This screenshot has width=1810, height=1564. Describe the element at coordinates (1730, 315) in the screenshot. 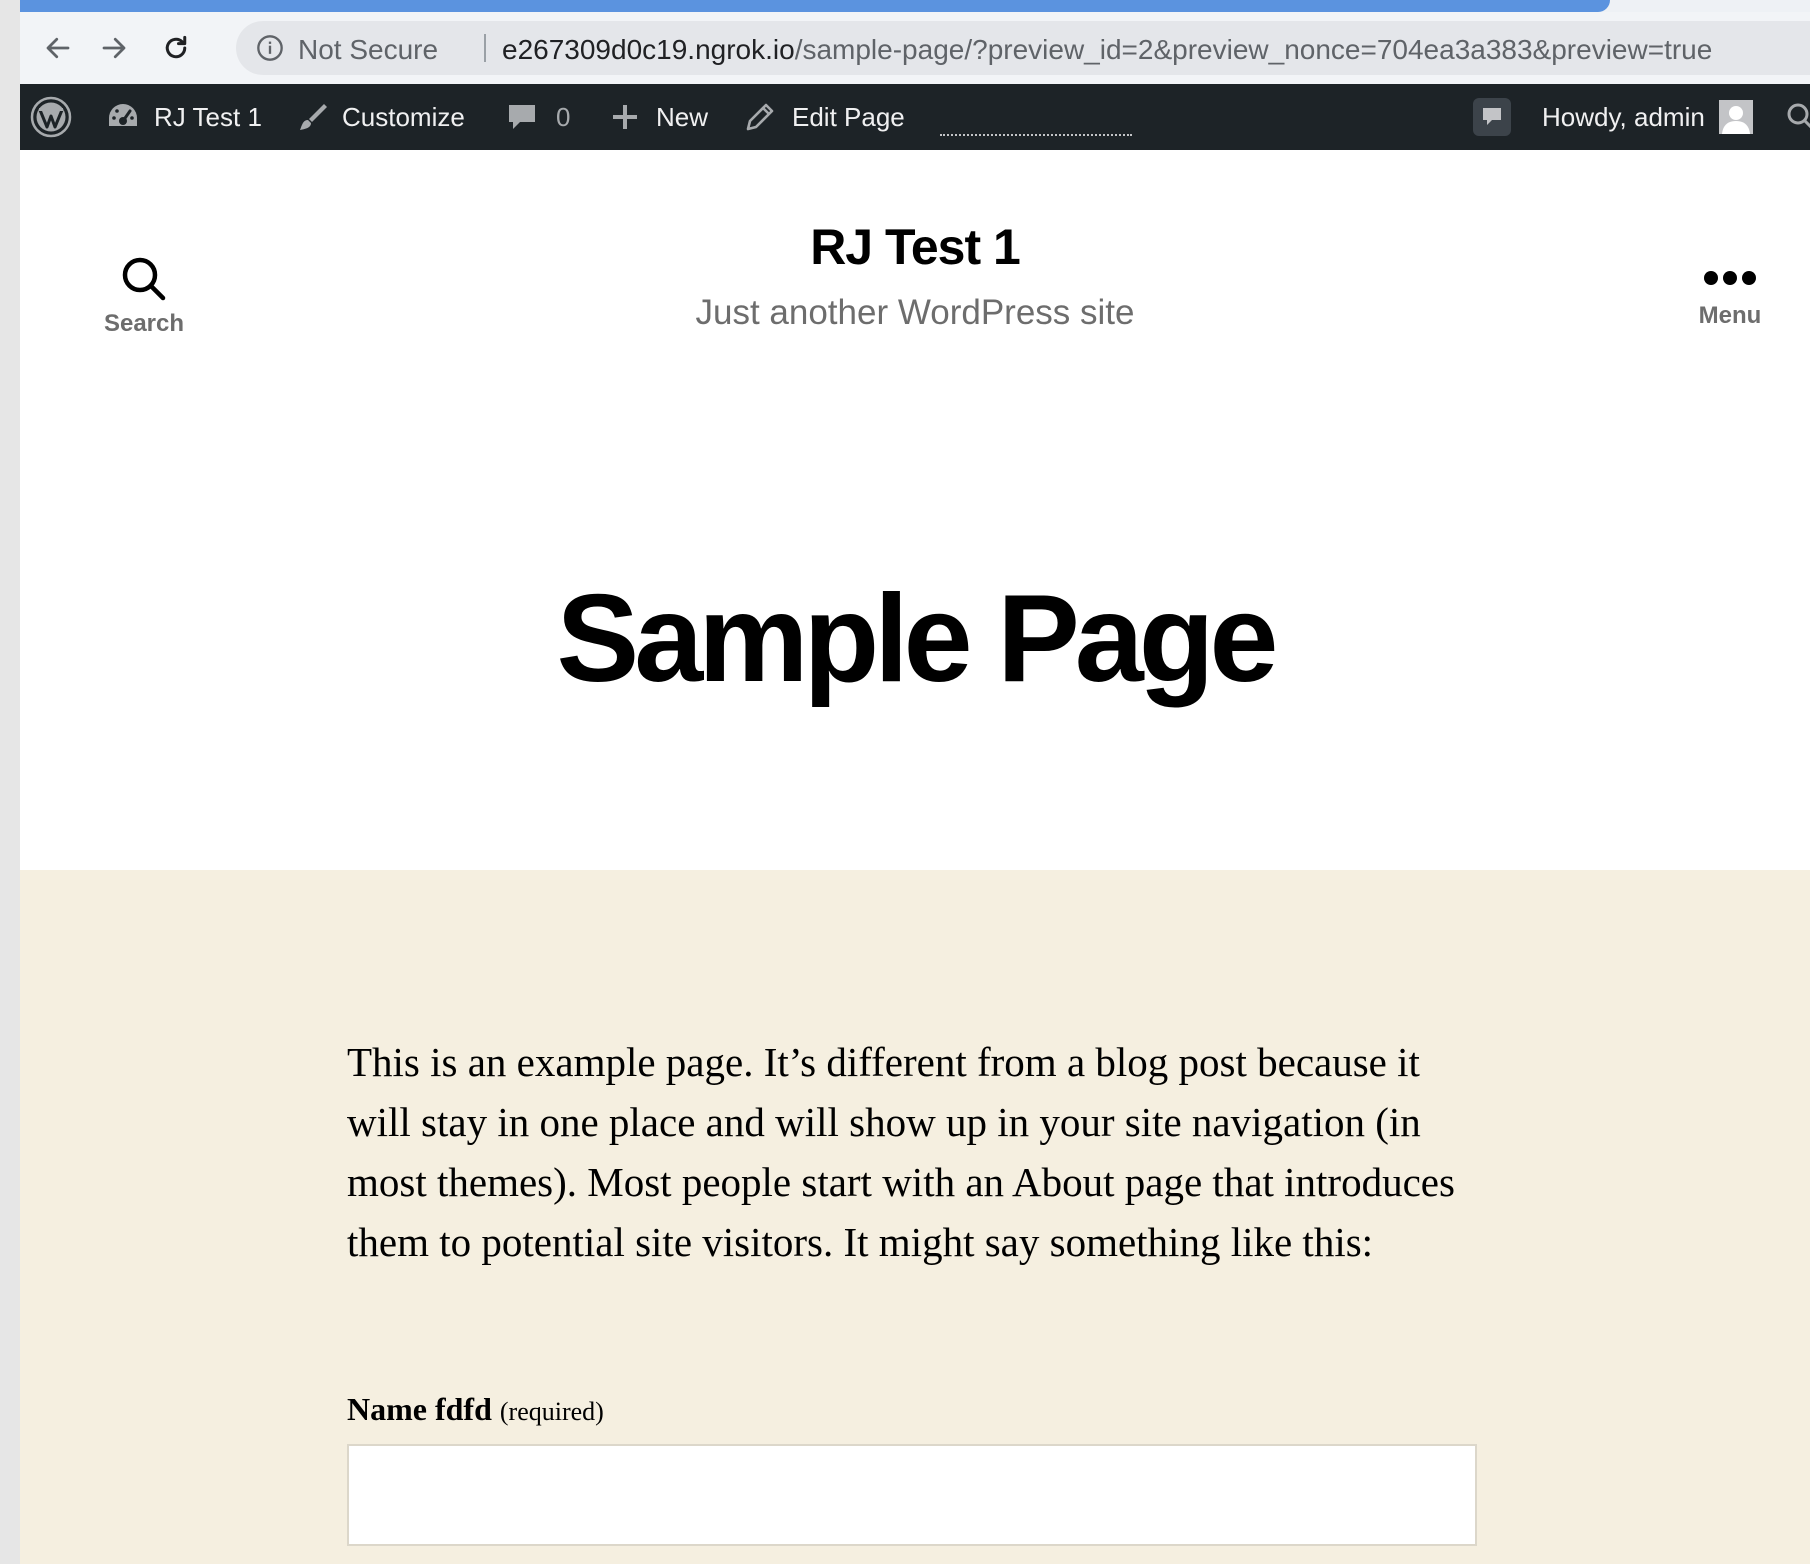

I see `menu-toggle-label: Menu` at that location.